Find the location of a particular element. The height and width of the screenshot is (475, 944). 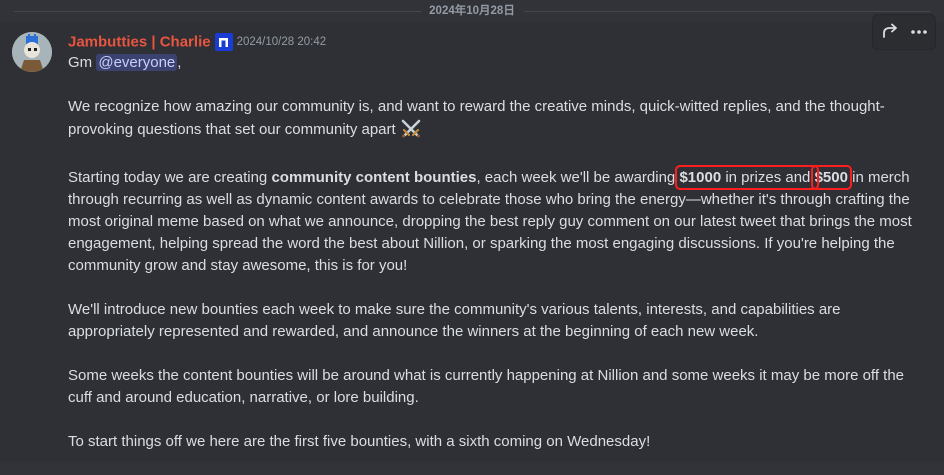

avatar-image is located at coordinates (32, 52).